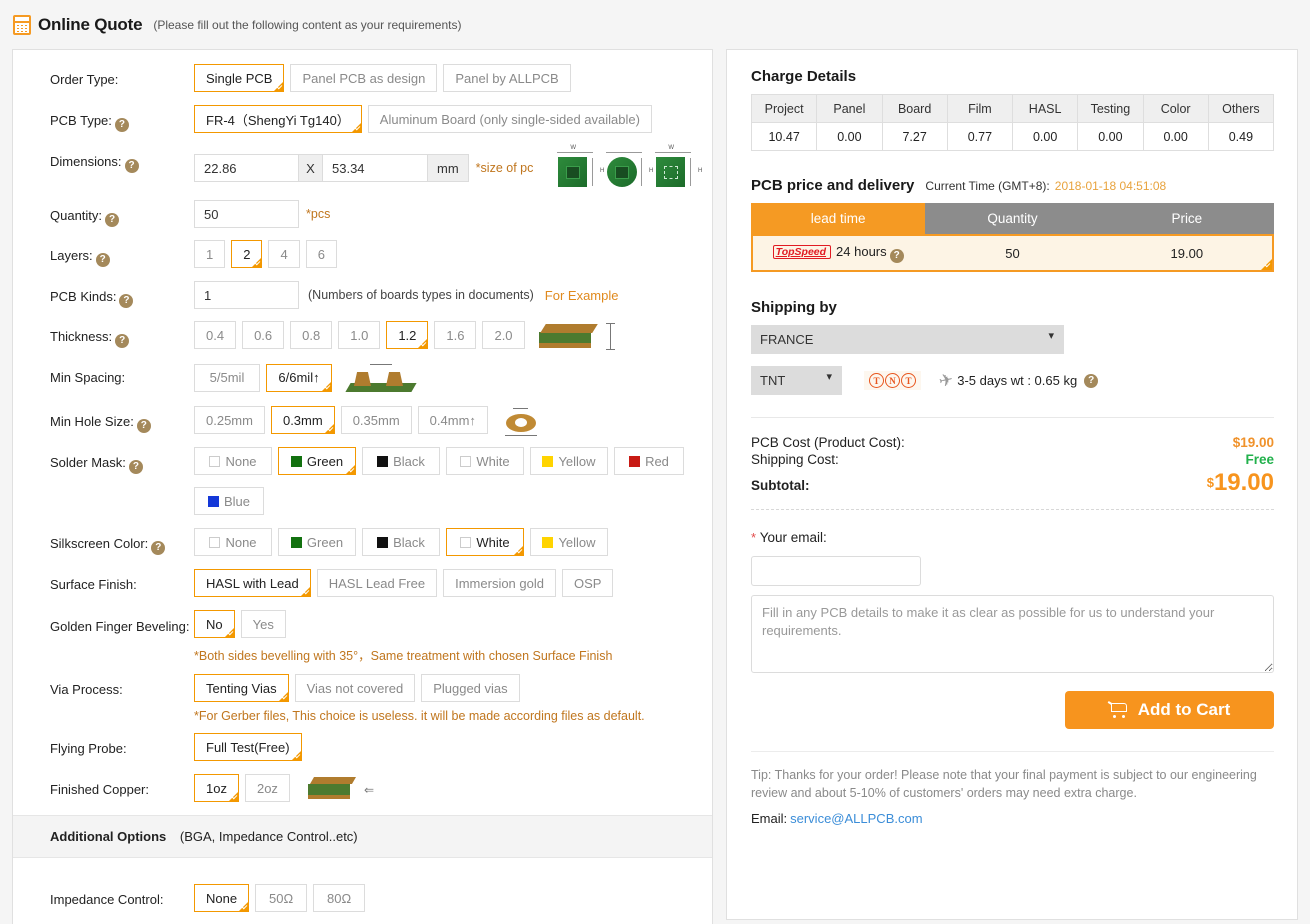 This screenshot has height=924, width=1310. Describe the element at coordinates (892, 380) in the screenshot. I see `tnt-letter-n: N` at that location.